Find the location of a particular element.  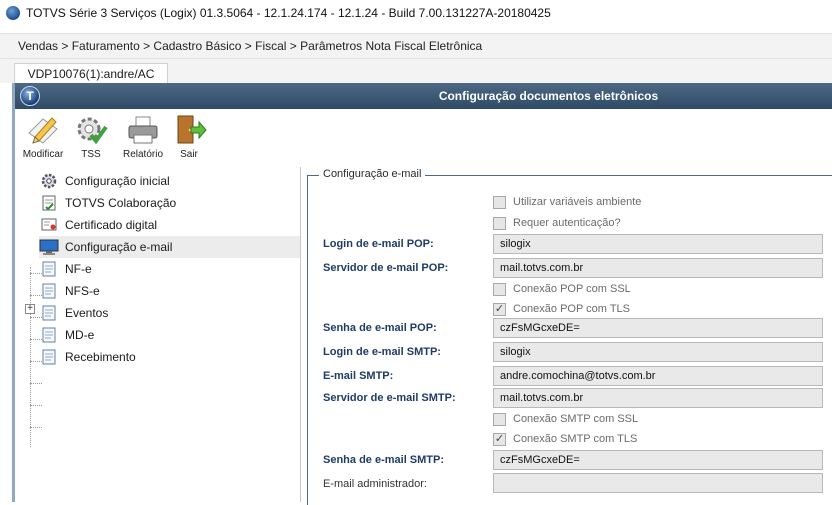

tss-button: TSS is located at coordinates (91, 136).